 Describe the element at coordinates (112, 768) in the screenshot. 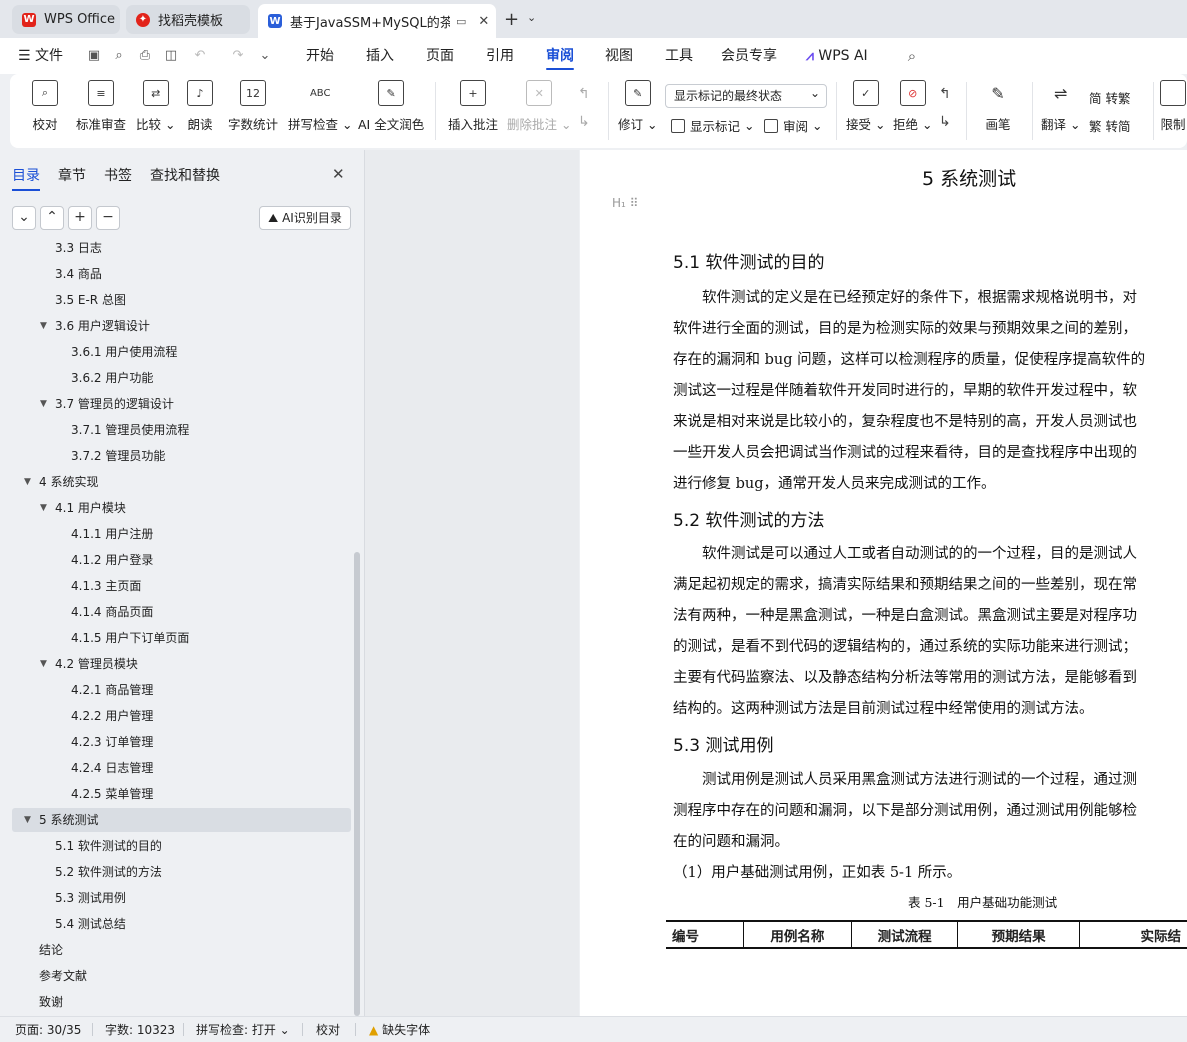

I see `toc-item: 4.2.4 日志管理` at that location.